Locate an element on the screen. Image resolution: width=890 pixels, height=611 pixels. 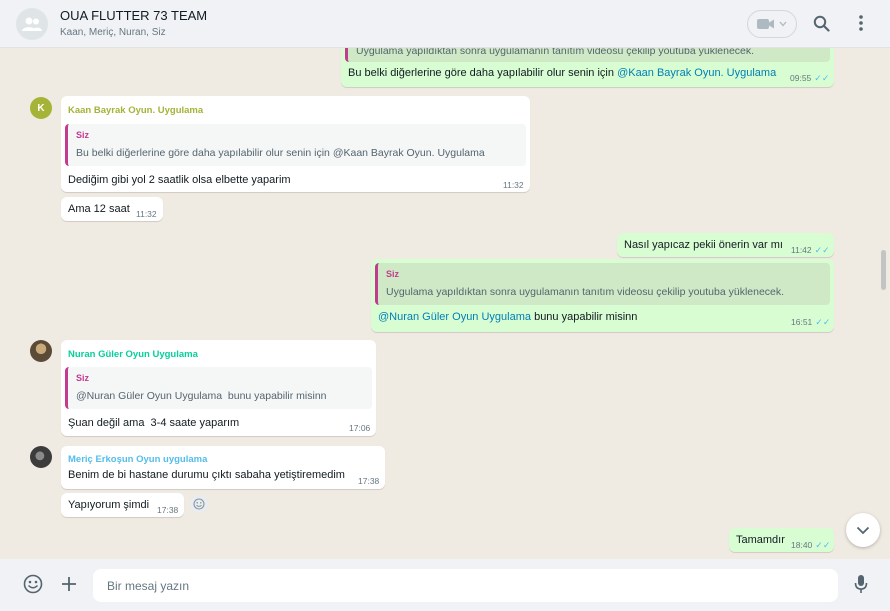
microphone-icon is located at coordinates (861, 584).